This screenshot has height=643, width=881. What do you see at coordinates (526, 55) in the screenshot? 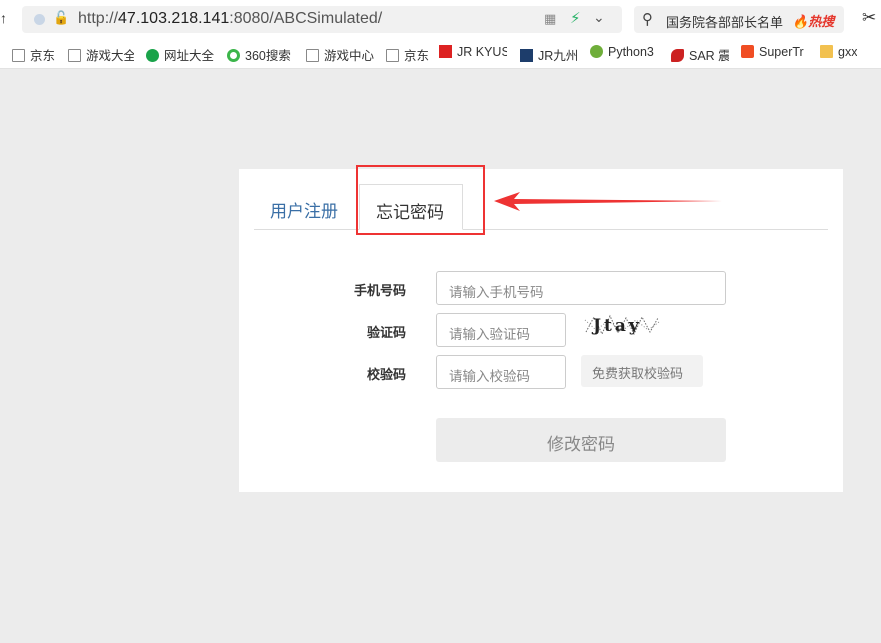
I see `jr9-icon` at bounding box center [526, 55].